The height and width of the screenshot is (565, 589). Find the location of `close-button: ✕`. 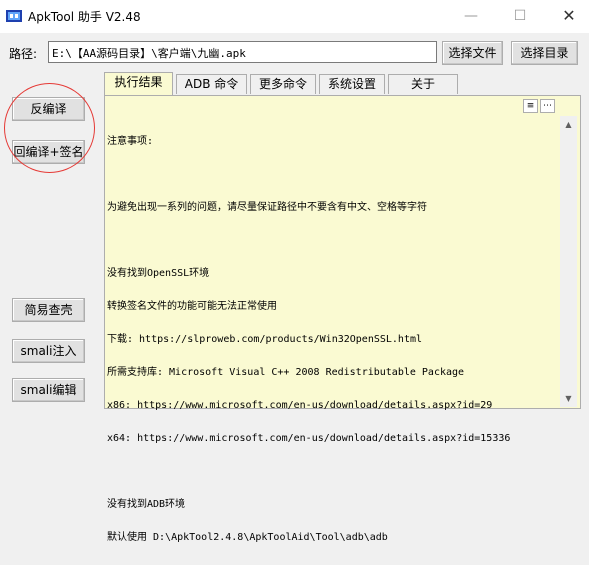

close-button: ✕ is located at coordinates (569, 16).